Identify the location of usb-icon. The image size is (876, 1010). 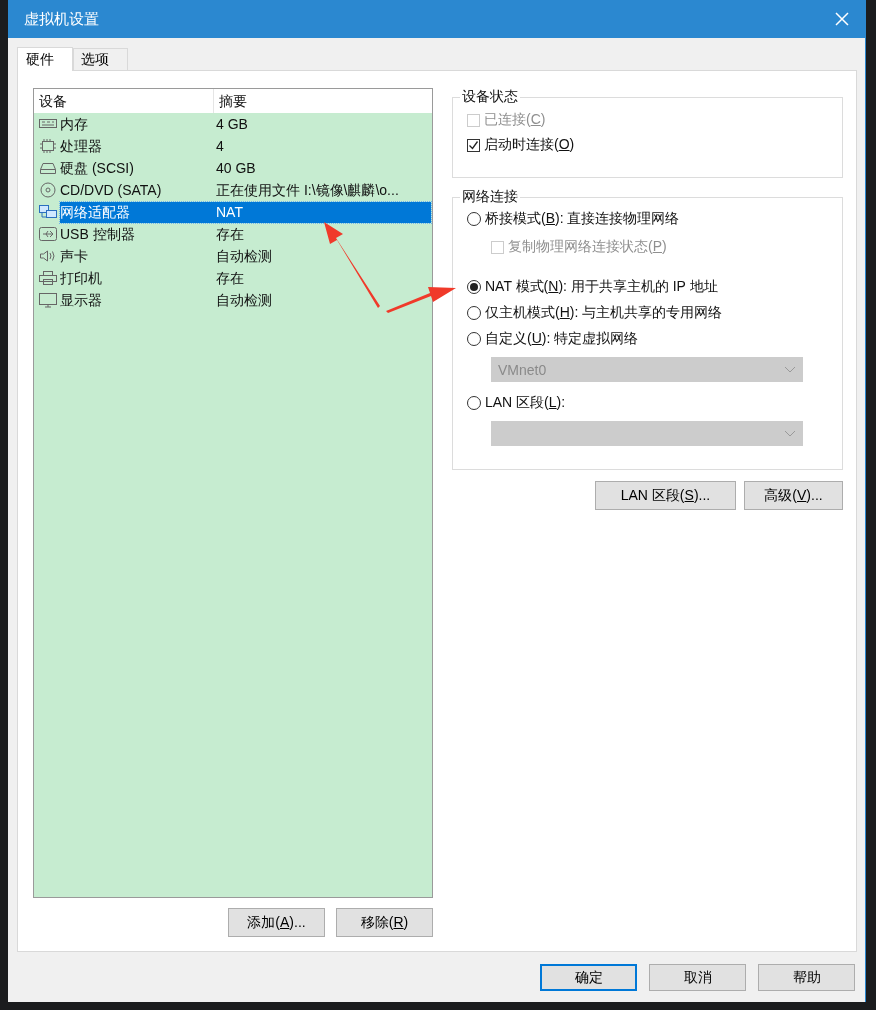
(48, 234).